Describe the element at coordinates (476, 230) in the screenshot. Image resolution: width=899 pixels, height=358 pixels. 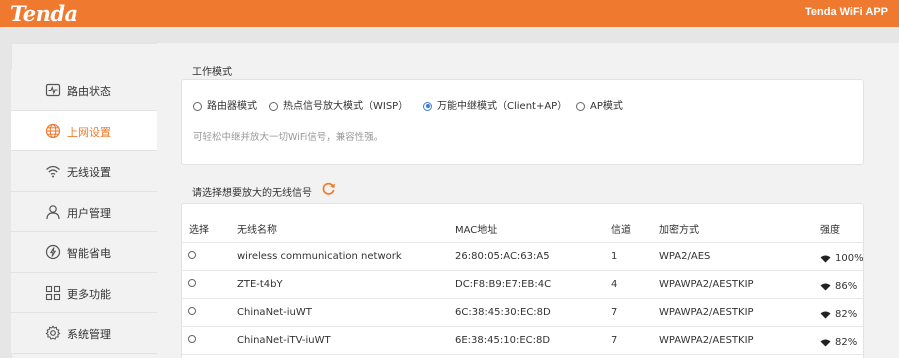
I see `column-header-mac: MAC地址` at that location.